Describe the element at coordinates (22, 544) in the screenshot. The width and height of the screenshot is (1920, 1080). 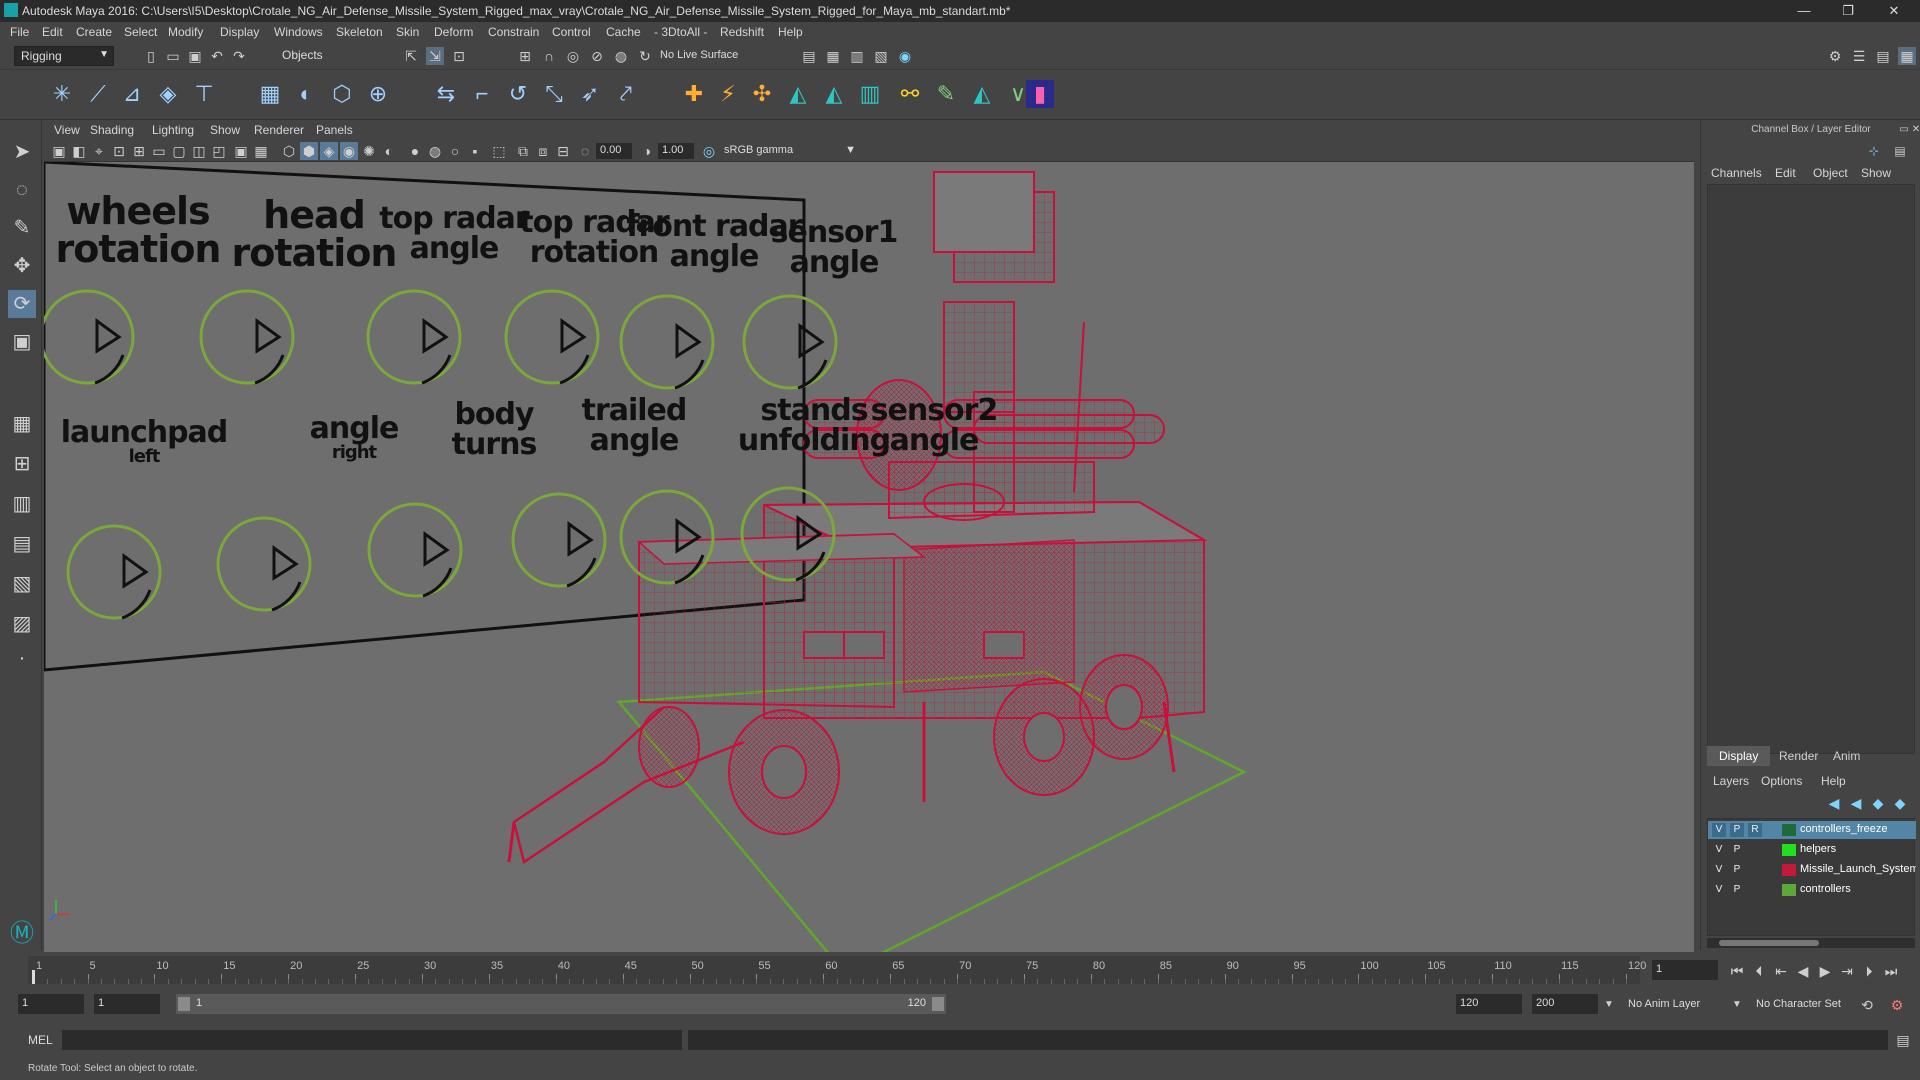
I see `persp-outliner-icon: ▤` at that location.